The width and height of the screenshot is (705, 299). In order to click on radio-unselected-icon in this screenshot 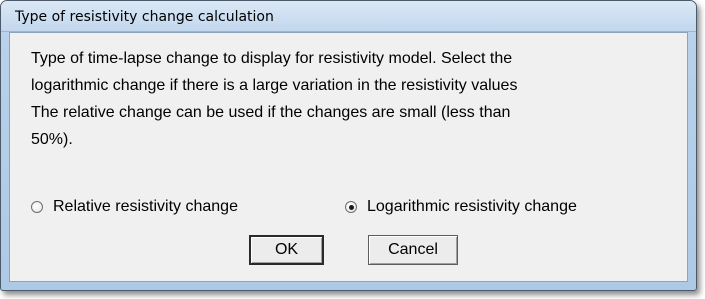, I will do `click(37, 207)`.